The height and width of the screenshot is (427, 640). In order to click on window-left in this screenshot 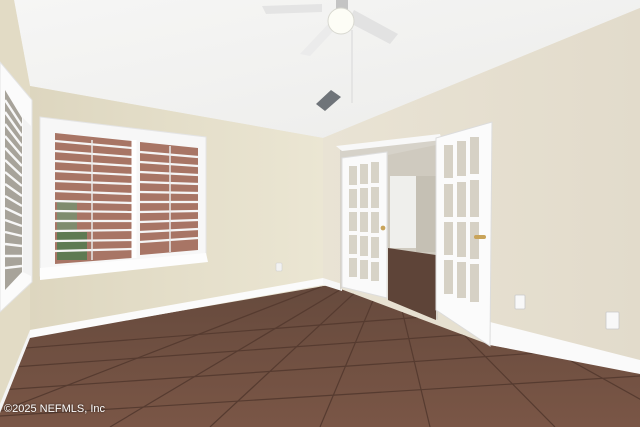, I will do `click(123, 198)`.